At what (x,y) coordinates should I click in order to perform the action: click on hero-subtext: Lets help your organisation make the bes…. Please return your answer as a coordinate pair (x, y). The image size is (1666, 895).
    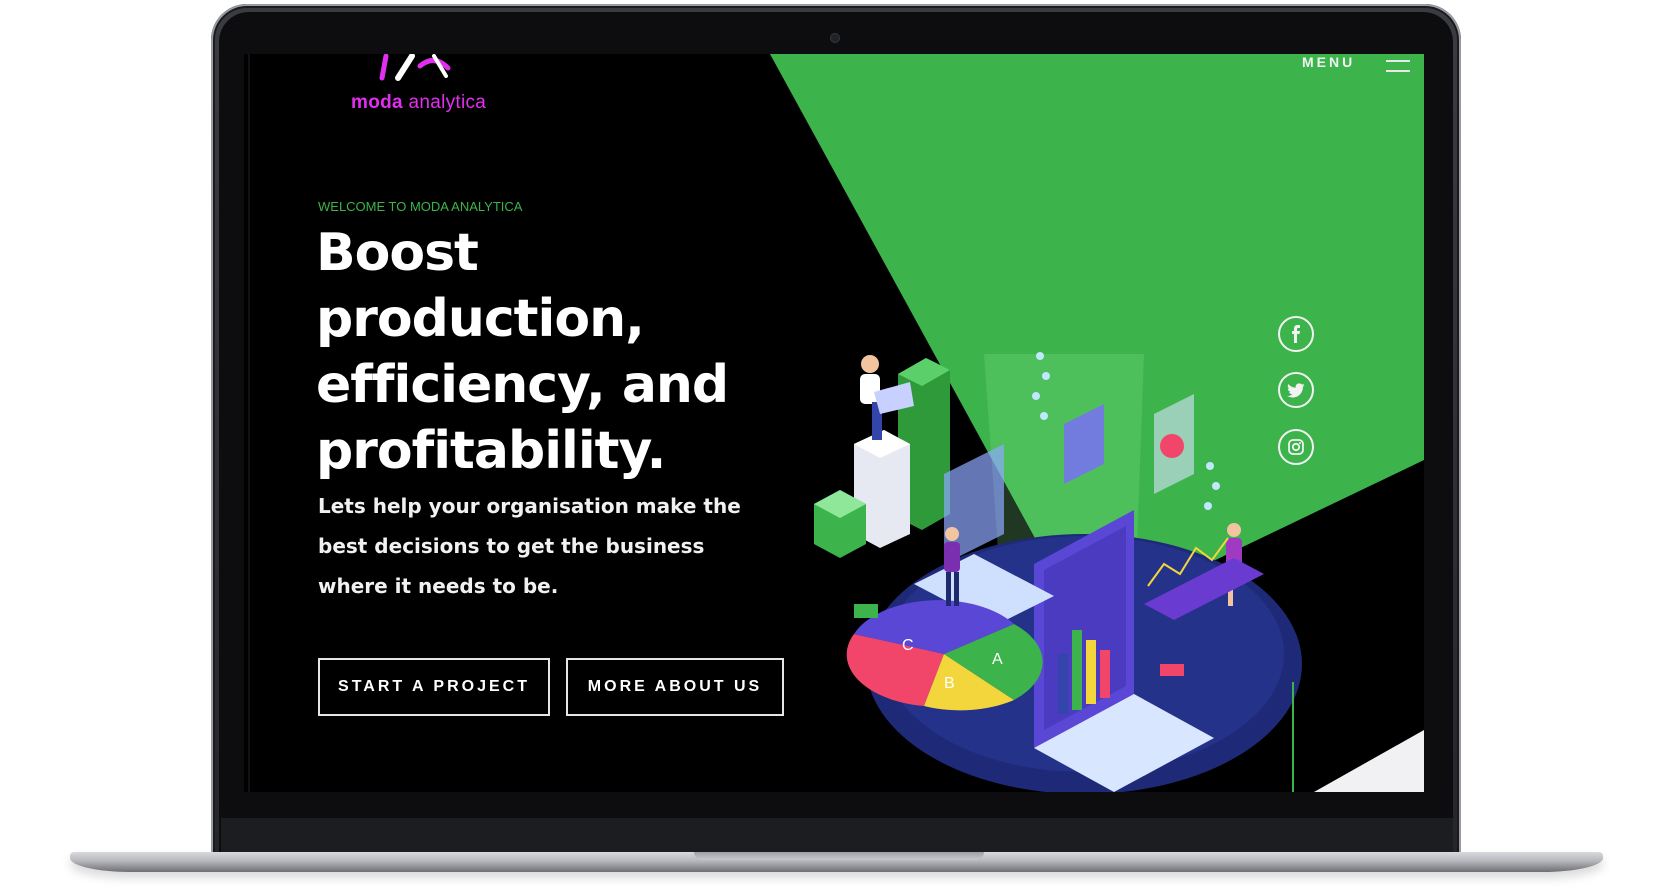
    Looking at the image, I should click on (553, 546).